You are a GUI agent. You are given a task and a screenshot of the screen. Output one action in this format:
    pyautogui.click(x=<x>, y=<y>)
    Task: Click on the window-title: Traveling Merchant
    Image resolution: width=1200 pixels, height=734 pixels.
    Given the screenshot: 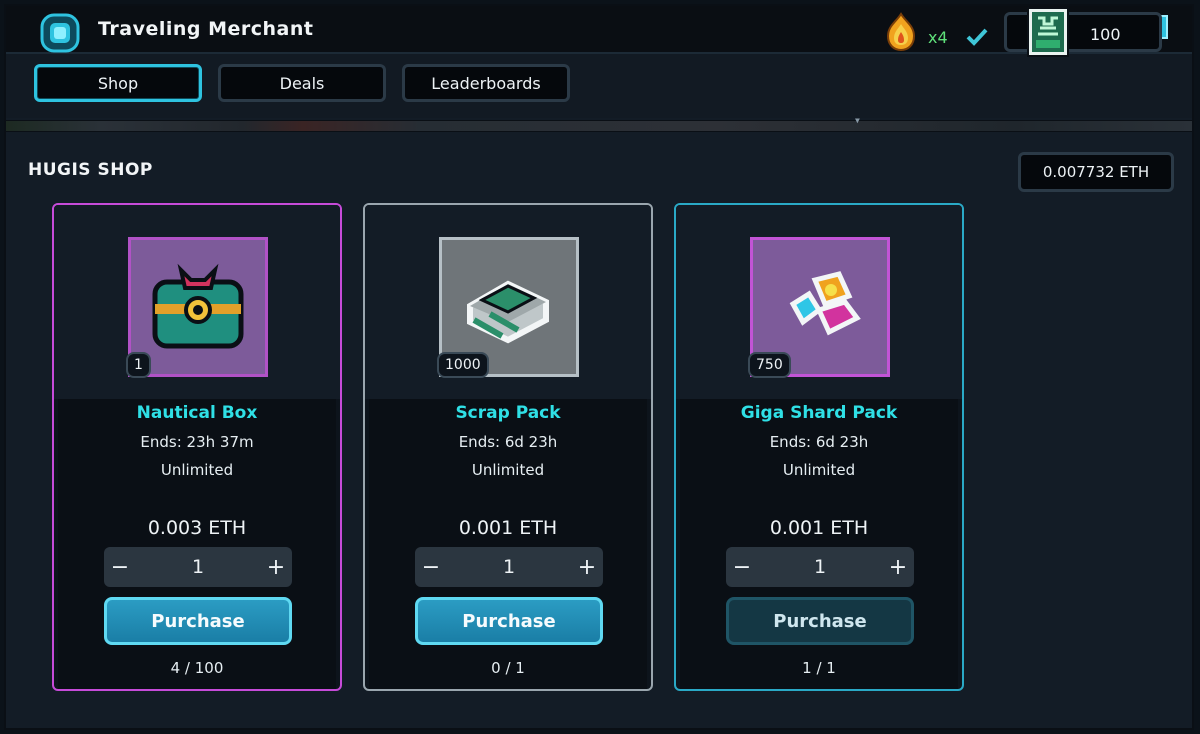 What is the action you would take?
    pyautogui.click(x=206, y=29)
    